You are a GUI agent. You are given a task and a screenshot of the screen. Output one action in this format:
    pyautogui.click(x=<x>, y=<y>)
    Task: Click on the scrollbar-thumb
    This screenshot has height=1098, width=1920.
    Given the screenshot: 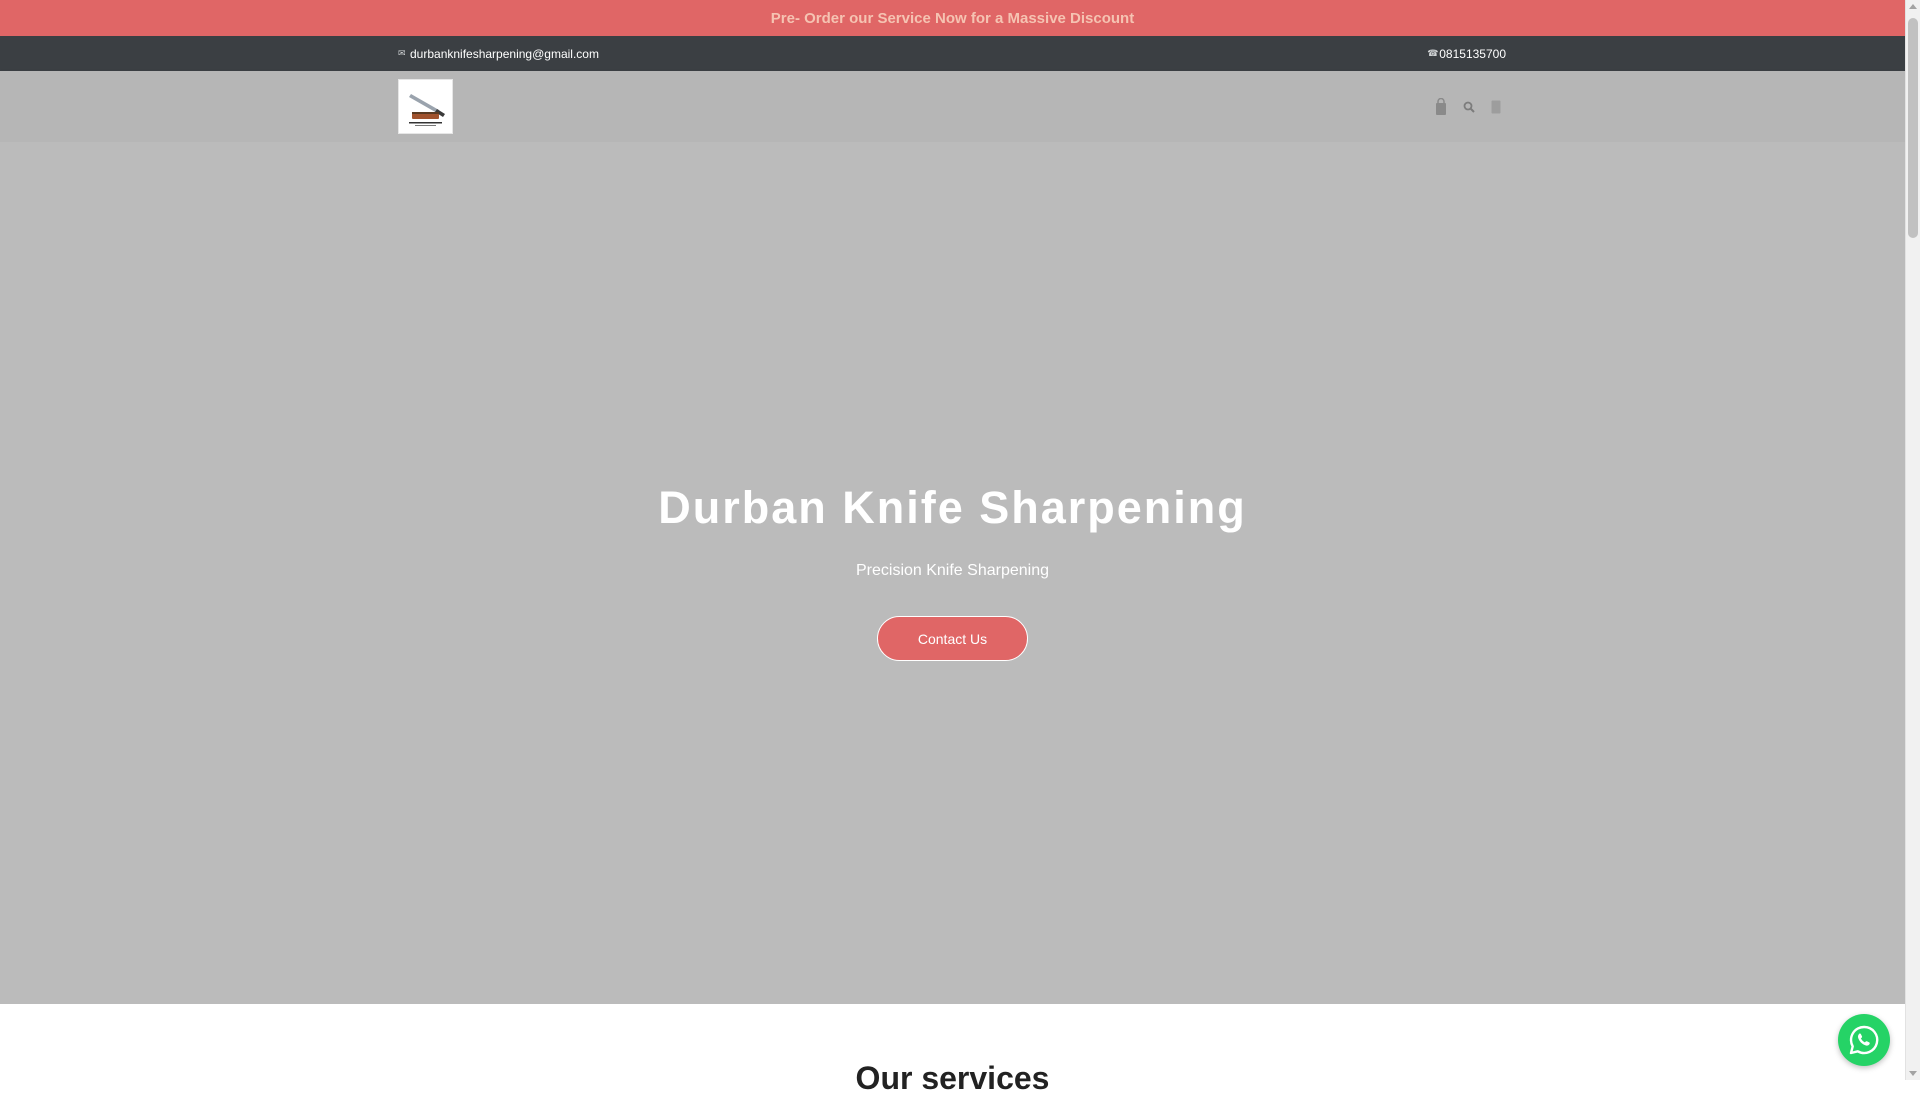 What is the action you would take?
    pyautogui.click(x=1913, y=128)
    